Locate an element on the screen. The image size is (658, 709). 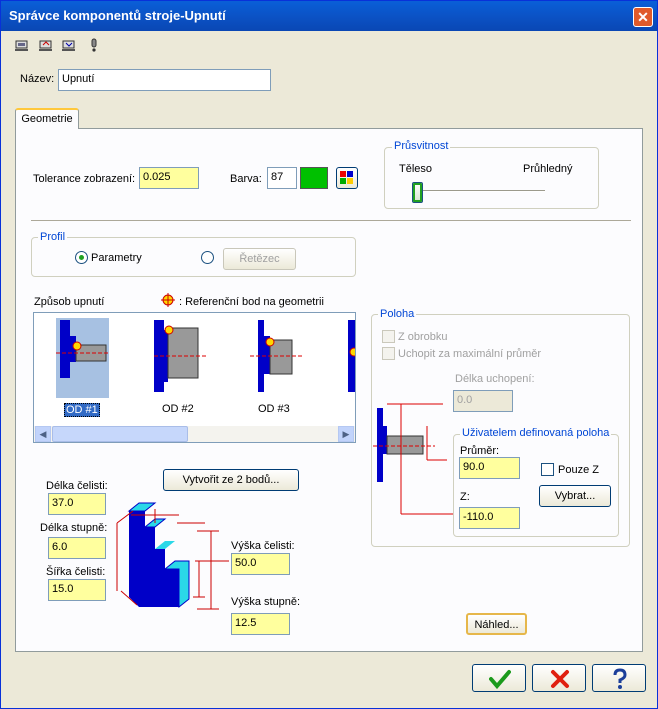
jaw-height-input: 50.0 is located at coordinates (260, 564).